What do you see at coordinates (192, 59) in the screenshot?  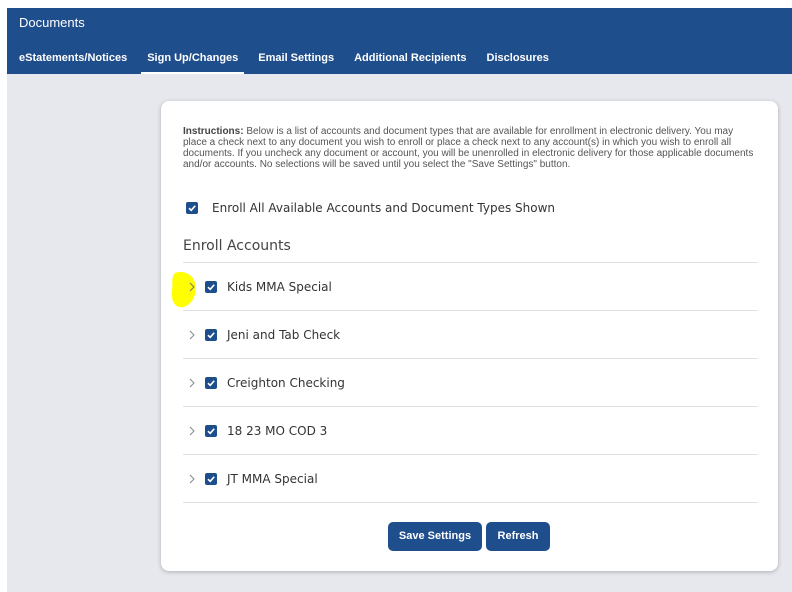 I see `tab-sign-up-changes: Sign Up/Changes` at bounding box center [192, 59].